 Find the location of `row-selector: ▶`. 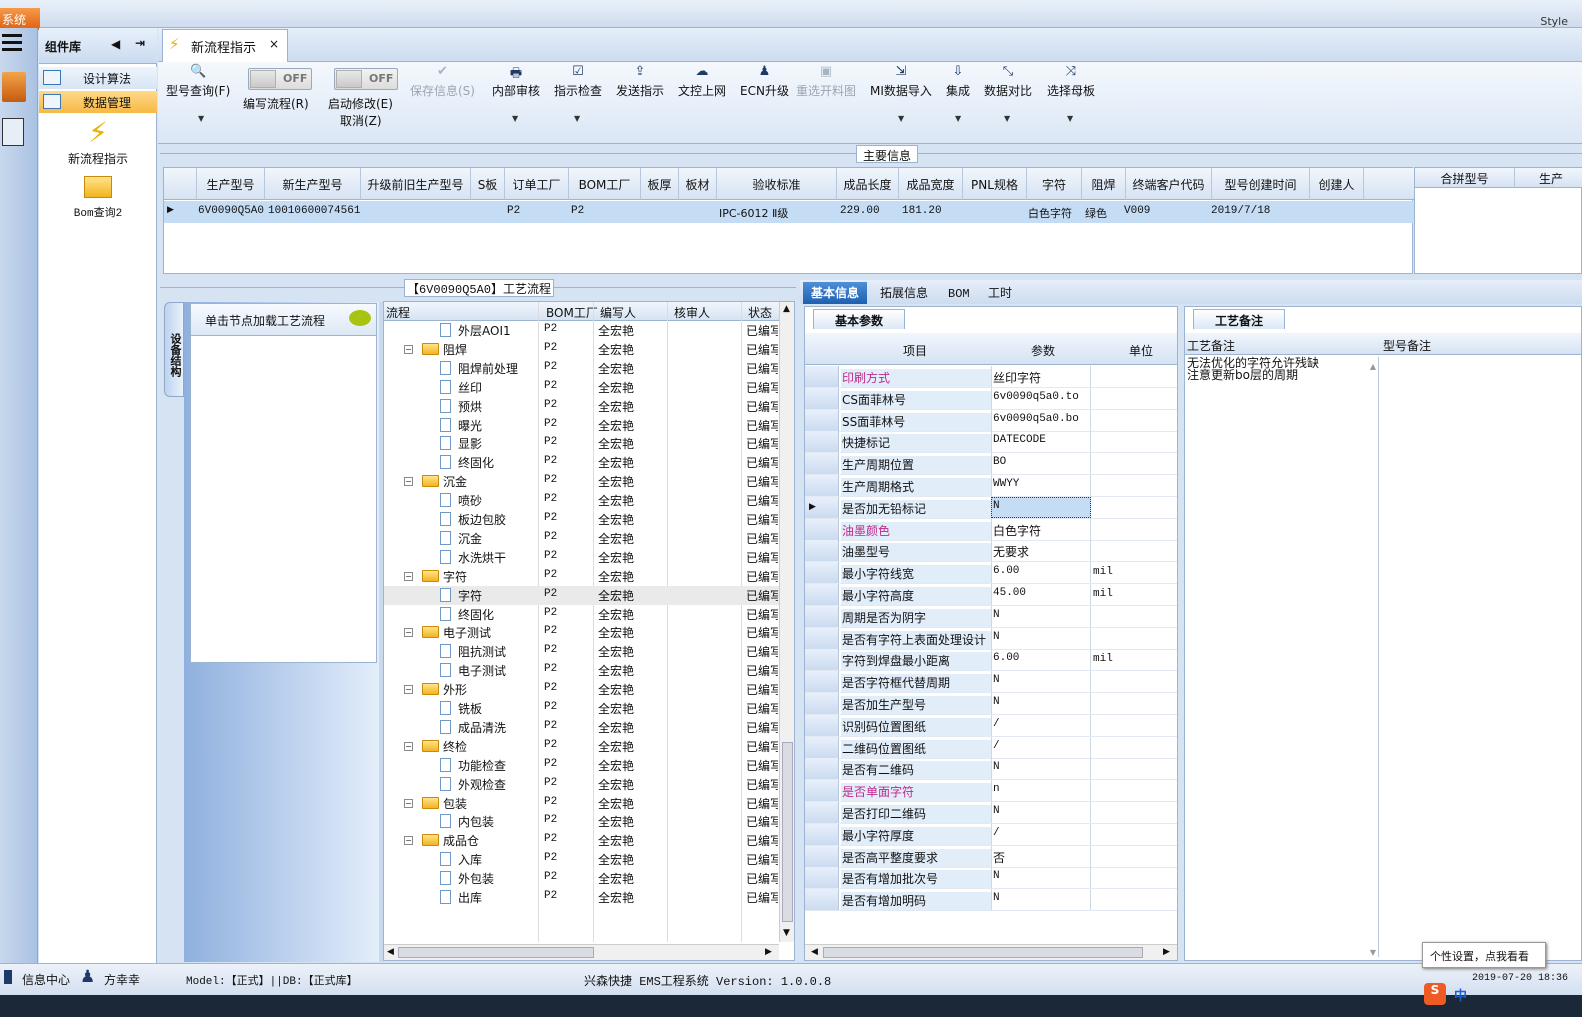

row-selector: ▶ is located at coordinates (822, 507).